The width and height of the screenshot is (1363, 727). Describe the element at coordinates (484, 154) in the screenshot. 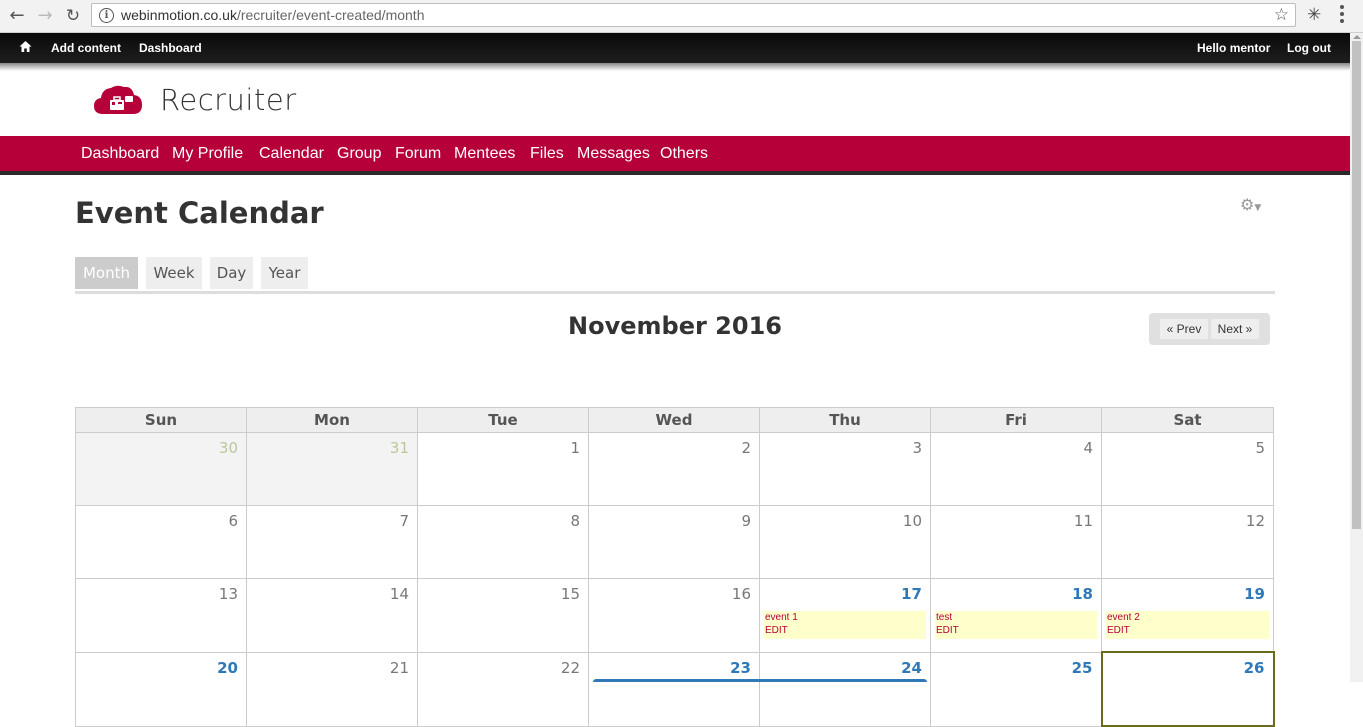

I see `nav-mentees: Mentees` at that location.